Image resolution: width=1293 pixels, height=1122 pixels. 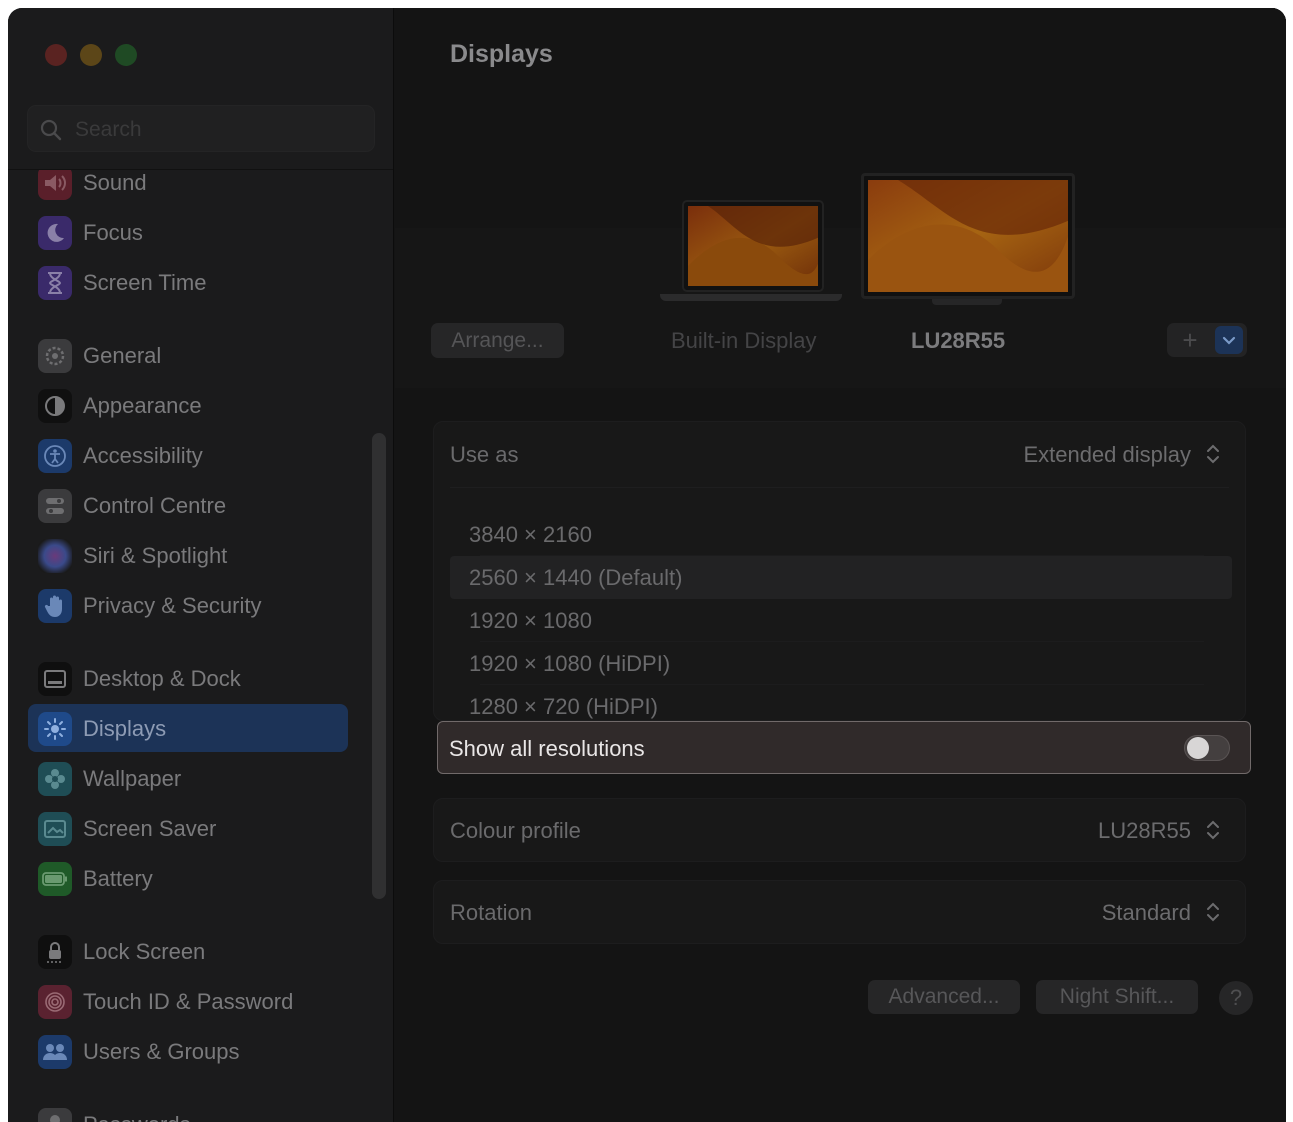 What do you see at coordinates (1107, 455) in the screenshot?
I see `use-as-value: Extended display` at bounding box center [1107, 455].